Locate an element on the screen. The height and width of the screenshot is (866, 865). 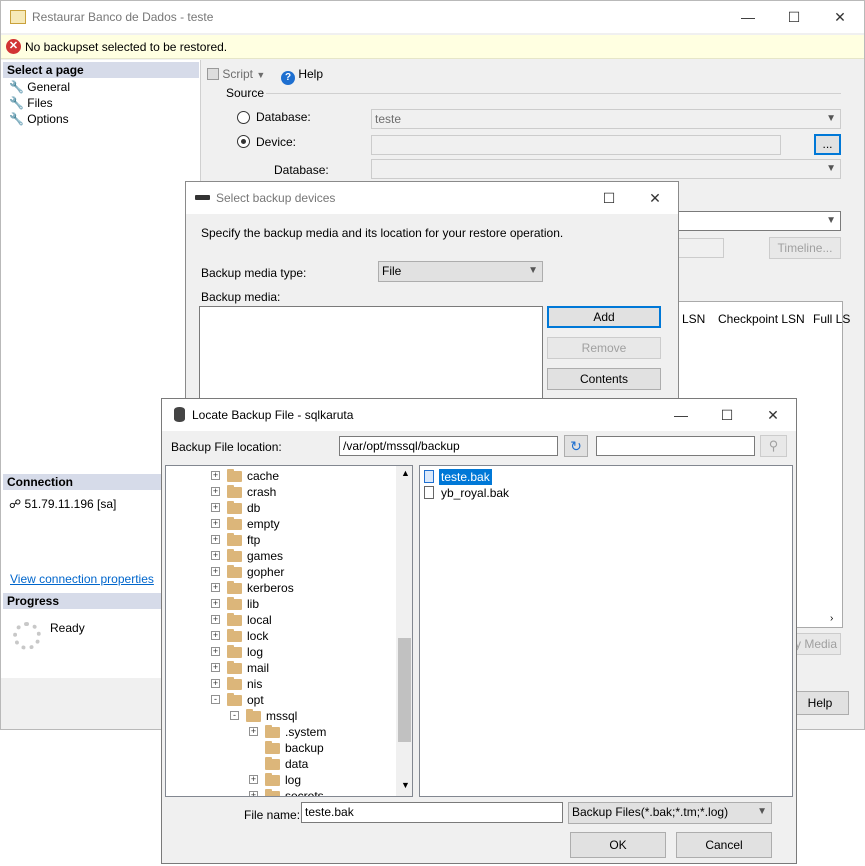
scroll-down-icon: ▼ is located at coordinates (405, 785).